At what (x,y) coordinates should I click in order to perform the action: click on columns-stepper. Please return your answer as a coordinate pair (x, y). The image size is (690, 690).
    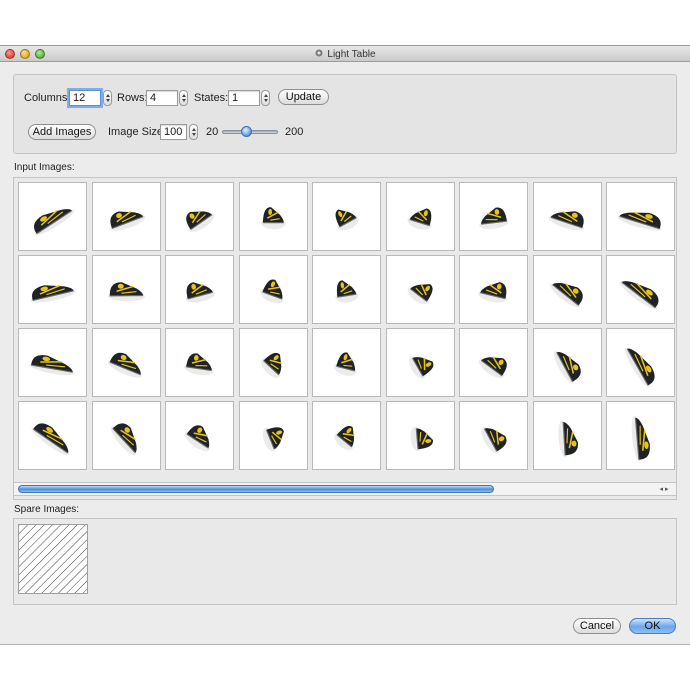
    Looking at the image, I should click on (107, 98).